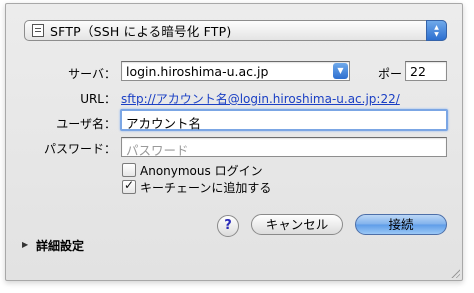  I want to click on port-field: 22, so click(426, 71).